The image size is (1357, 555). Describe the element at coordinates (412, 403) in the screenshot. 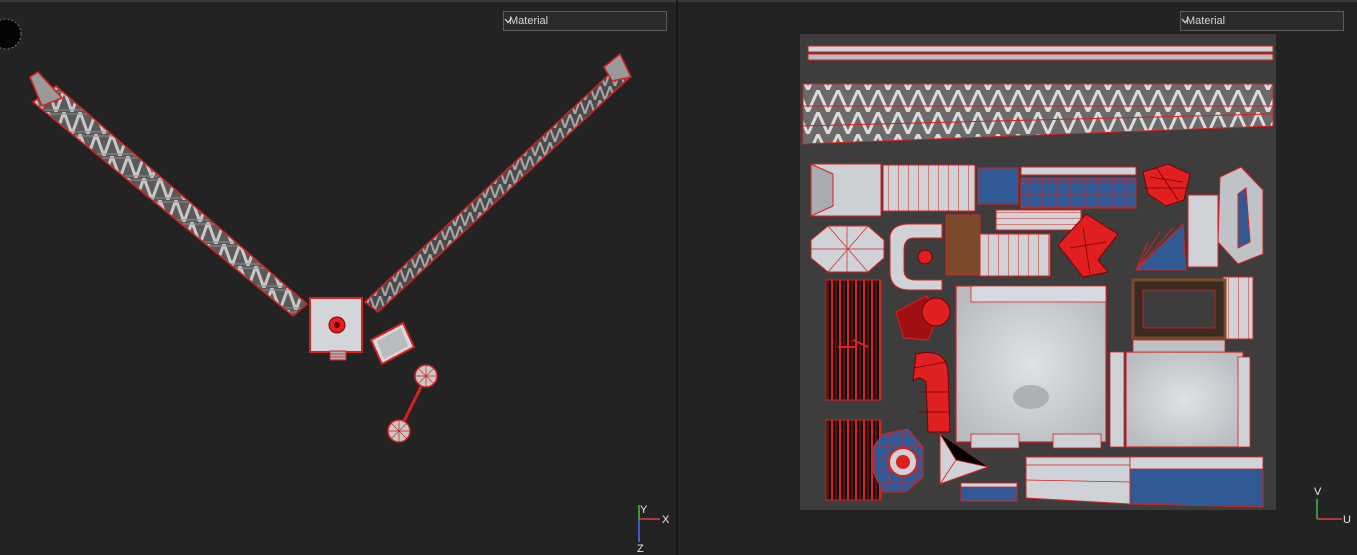

I see `rod-mesh` at that location.